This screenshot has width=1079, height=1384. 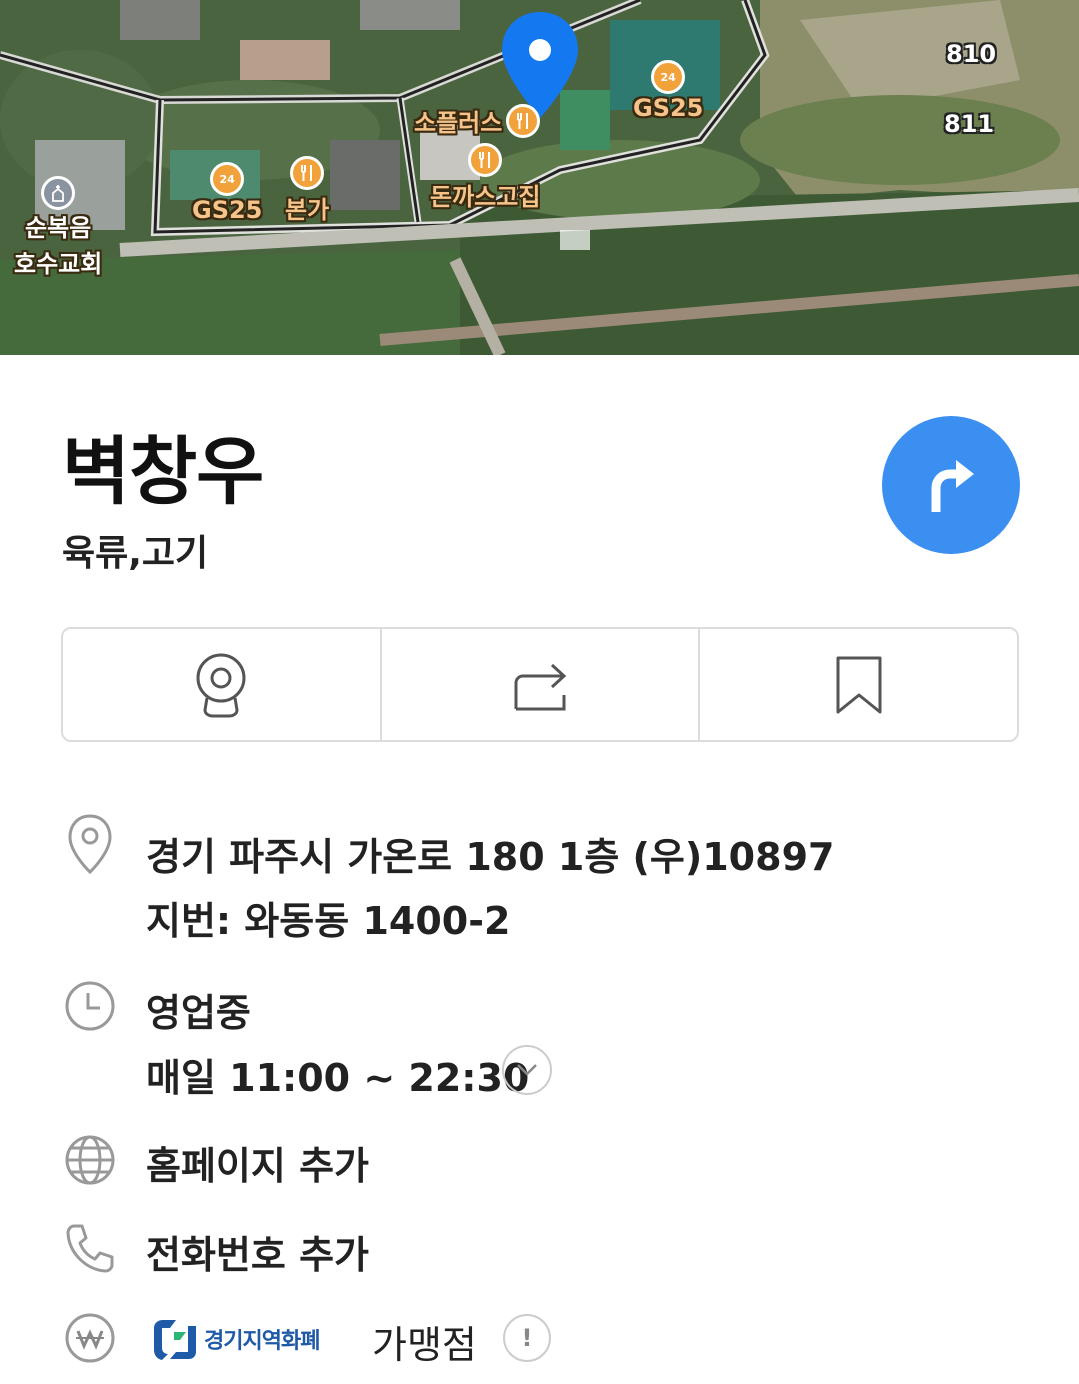 I want to click on poi-label: 본가, so click(x=307, y=210).